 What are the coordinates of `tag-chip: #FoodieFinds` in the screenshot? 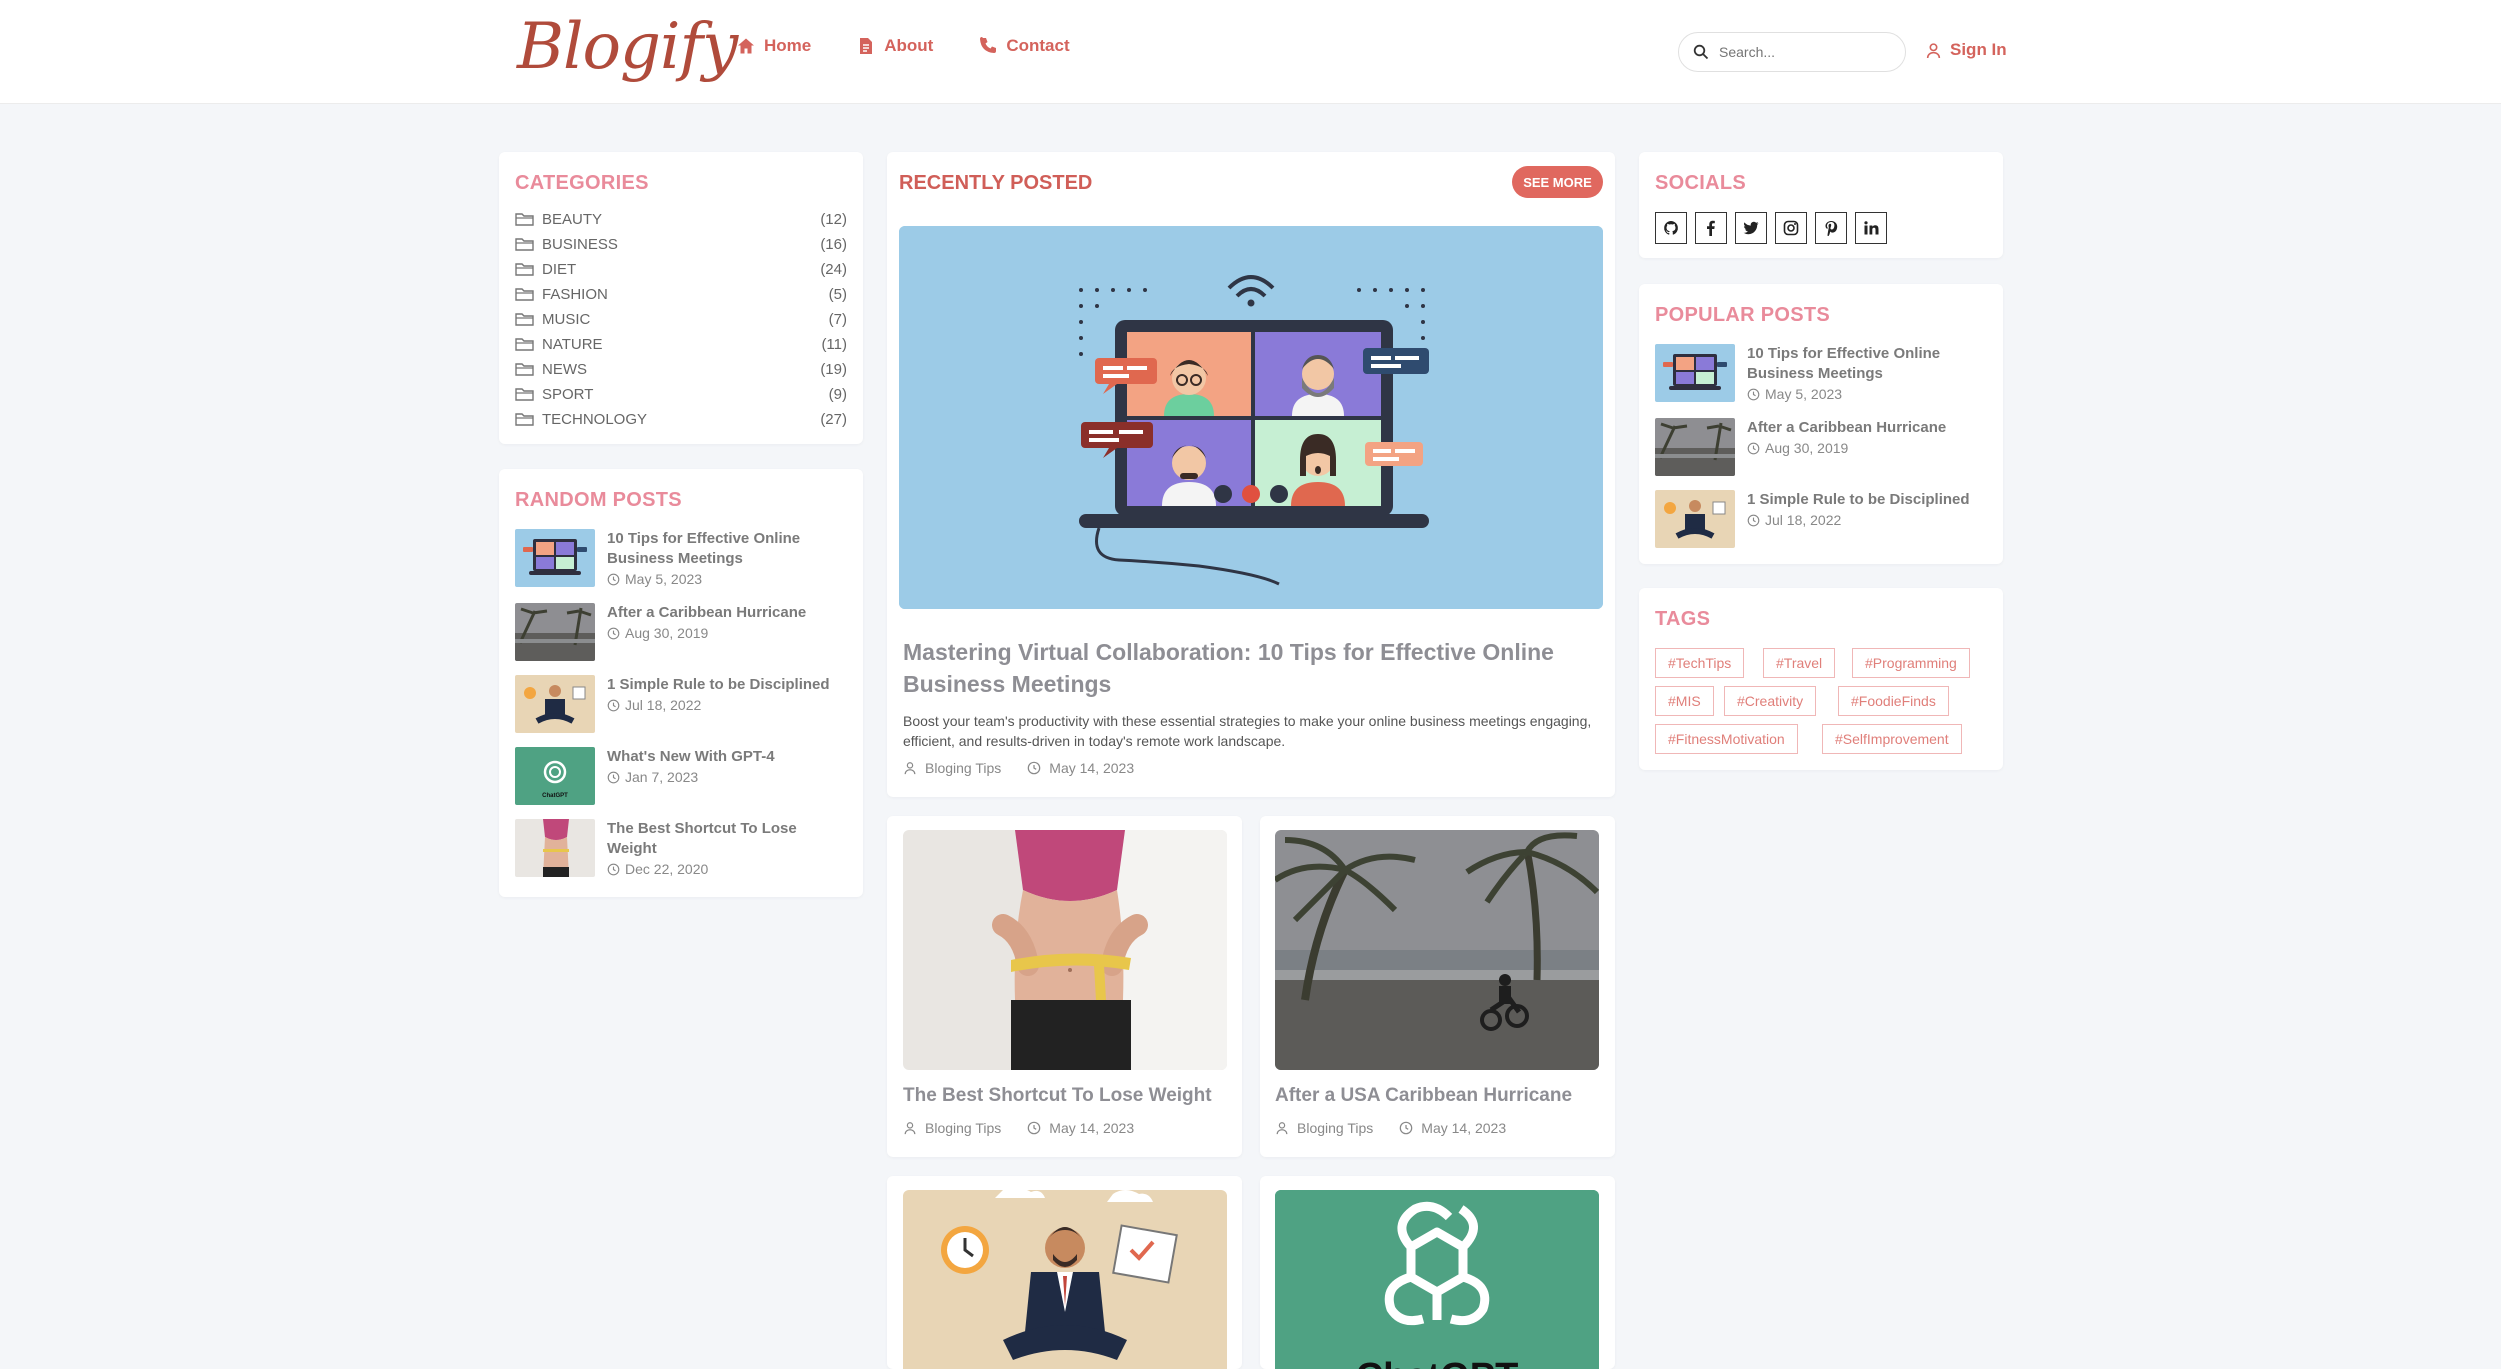 It's located at (1893, 701).